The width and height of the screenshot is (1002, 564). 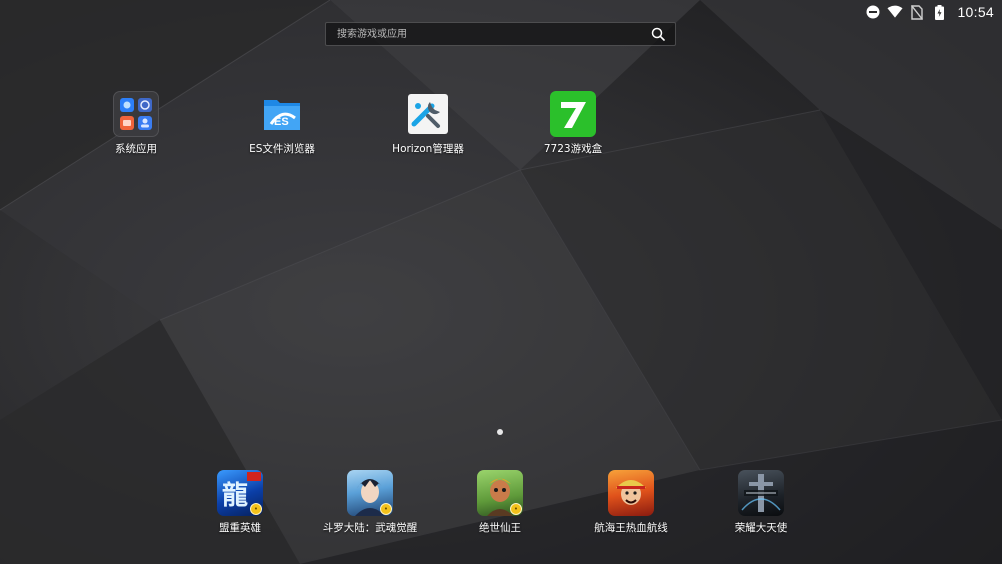 What do you see at coordinates (282, 149) in the screenshot?
I see `app-label: ES文件浏览器` at bounding box center [282, 149].